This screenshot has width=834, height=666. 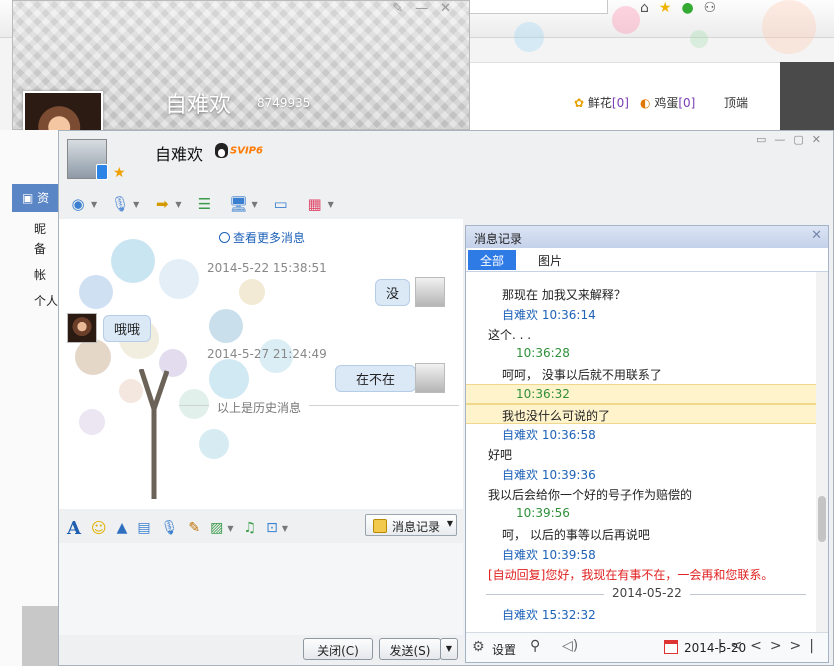 I want to click on history-sender-time: 自难欢 10:39:36, so click(x=642, y=474).